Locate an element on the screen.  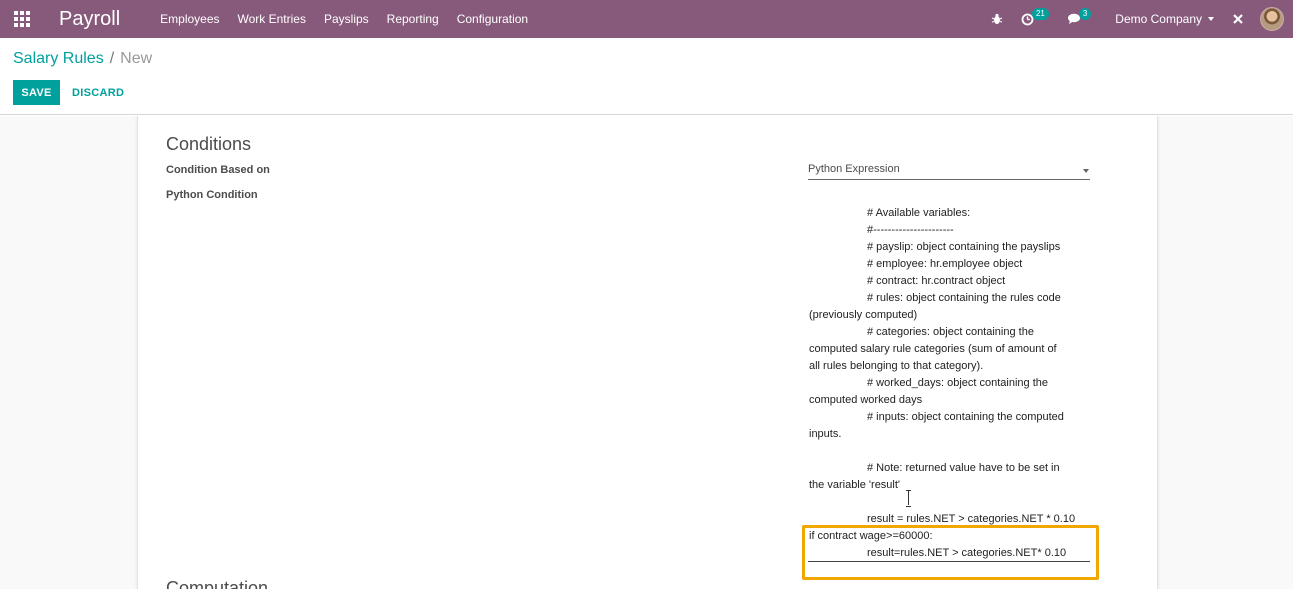
apps-icon is located at coordinates (22, 19).